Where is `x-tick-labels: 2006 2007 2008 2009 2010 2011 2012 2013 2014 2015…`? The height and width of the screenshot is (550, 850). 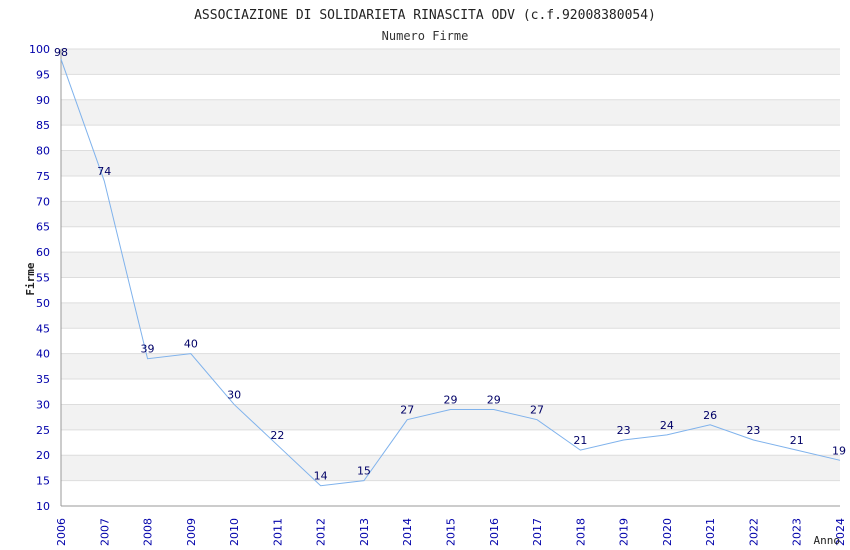
x-tick-labels: 2006 2007 2008 2009 2010 2011 2012 2013 2014 2015… is located at coordinates (451, 532).